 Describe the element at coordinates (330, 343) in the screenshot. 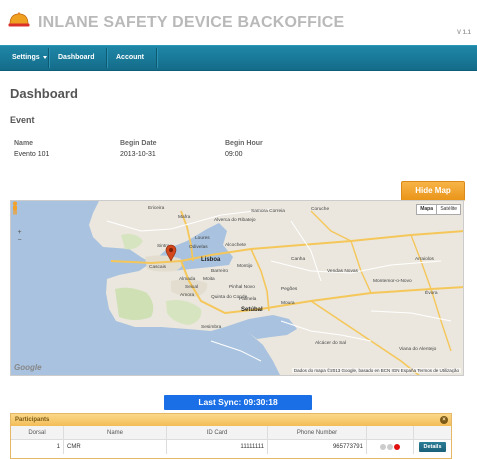

I see `map-label: Alcácer do Sal` at that location.